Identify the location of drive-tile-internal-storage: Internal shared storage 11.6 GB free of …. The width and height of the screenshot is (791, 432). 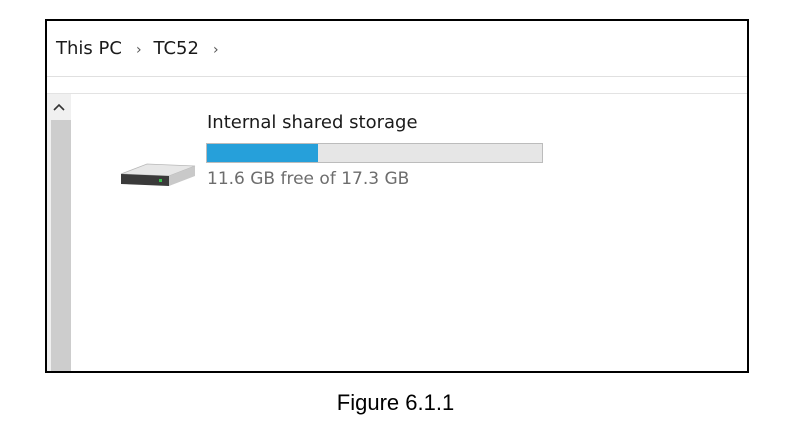
(346, 149).